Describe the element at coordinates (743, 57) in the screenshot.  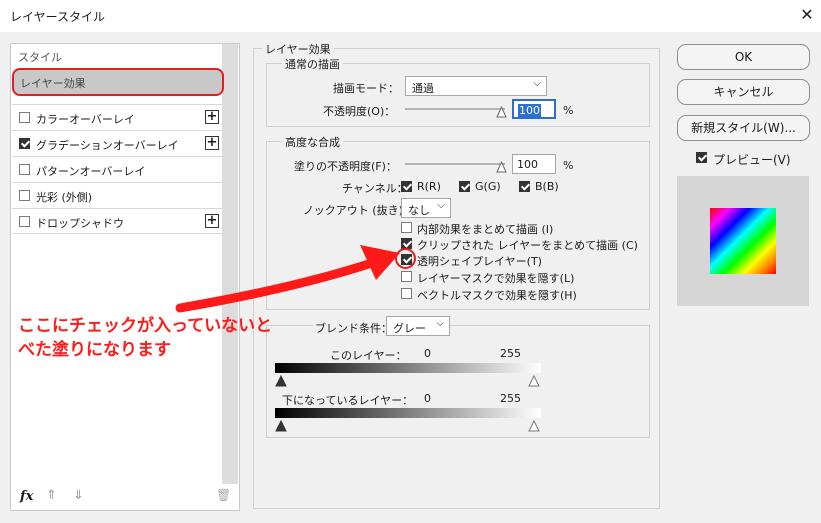
I see `ok-button: OK` at that location.